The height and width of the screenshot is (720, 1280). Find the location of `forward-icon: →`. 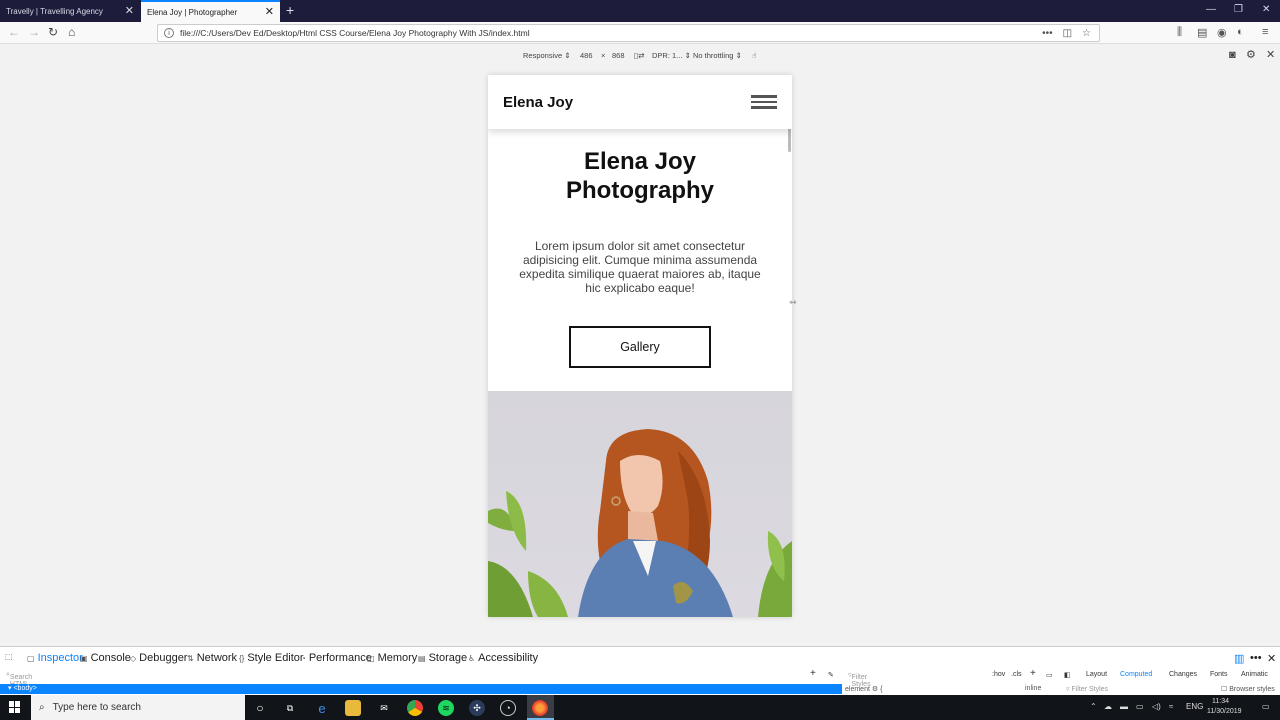

forward-icon: → is located at coordinates (34, 32).